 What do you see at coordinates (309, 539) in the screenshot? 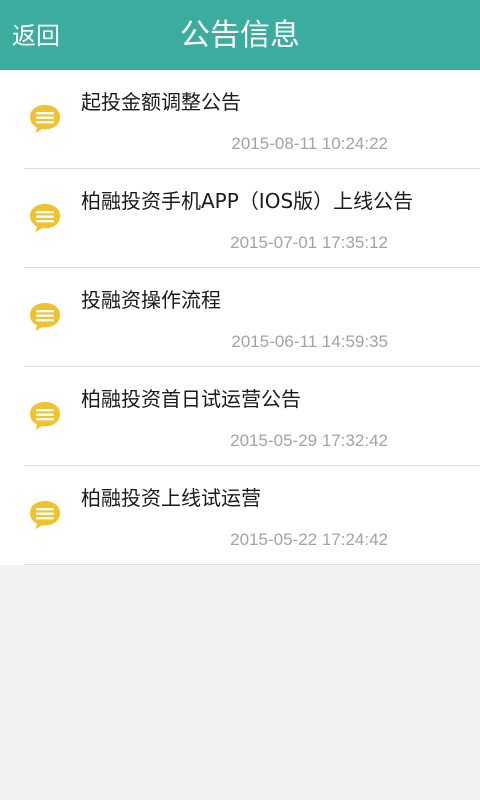
I see `notice-time: 2015-05-22 17:24:42` at bounding box center [309, 539].